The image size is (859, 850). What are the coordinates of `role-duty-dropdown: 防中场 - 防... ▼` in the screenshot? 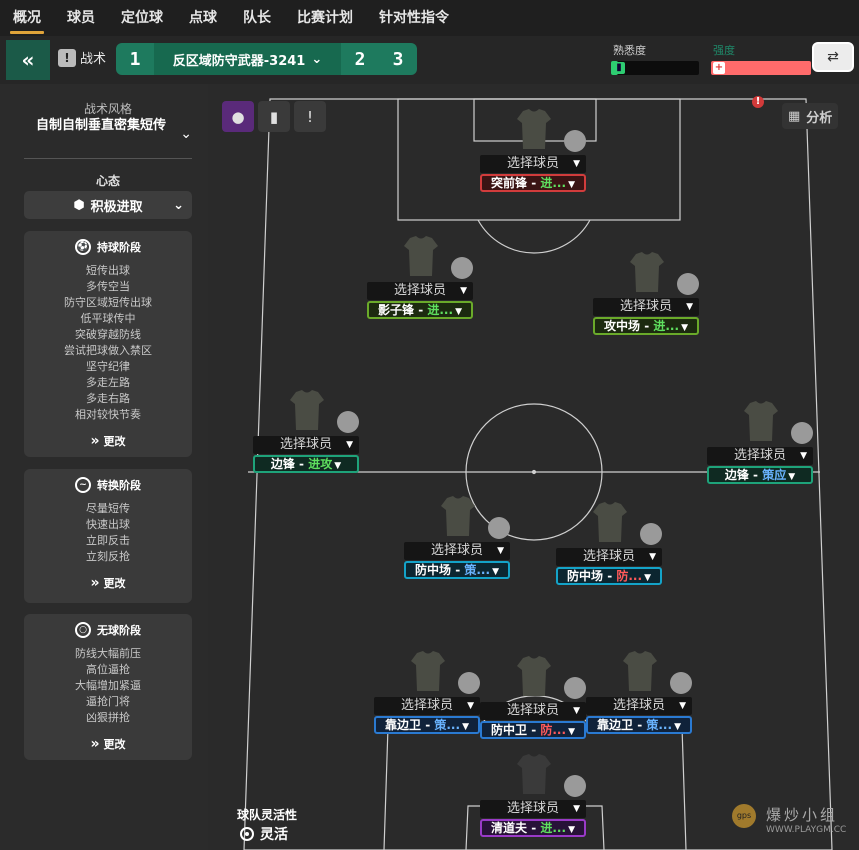 It's located at (609, 576).